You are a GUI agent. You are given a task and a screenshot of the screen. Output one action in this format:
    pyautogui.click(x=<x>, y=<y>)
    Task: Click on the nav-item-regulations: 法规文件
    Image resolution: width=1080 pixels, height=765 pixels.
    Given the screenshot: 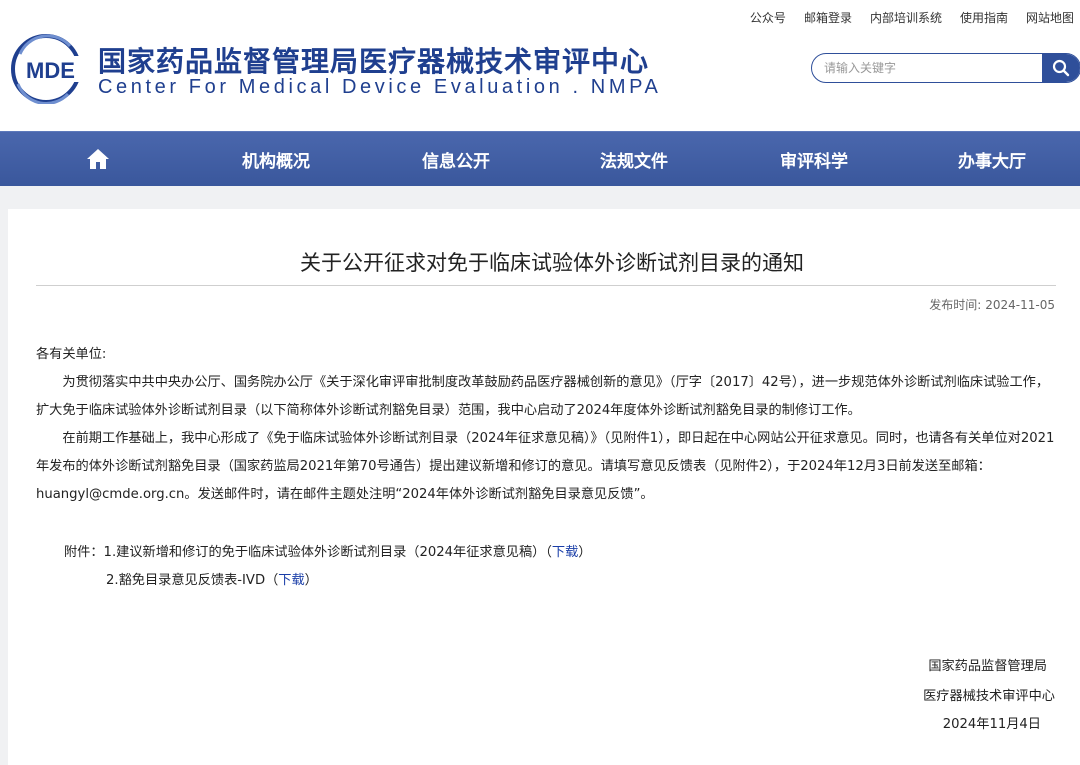 What is the action you would take?
    pyautogui.click(x=634, y=159)
    